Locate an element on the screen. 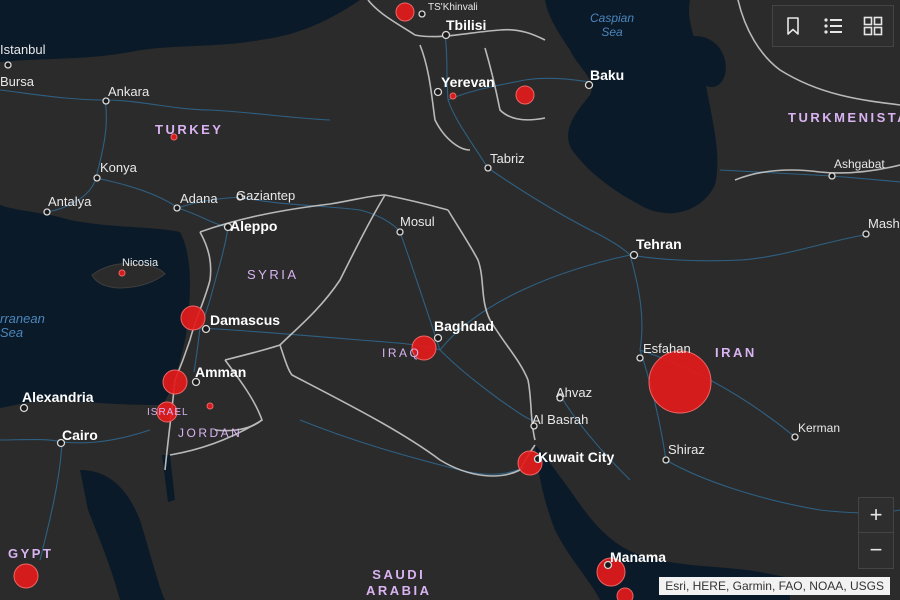  country-label-iraq: IRAQ is located at coordinates (402, 353).